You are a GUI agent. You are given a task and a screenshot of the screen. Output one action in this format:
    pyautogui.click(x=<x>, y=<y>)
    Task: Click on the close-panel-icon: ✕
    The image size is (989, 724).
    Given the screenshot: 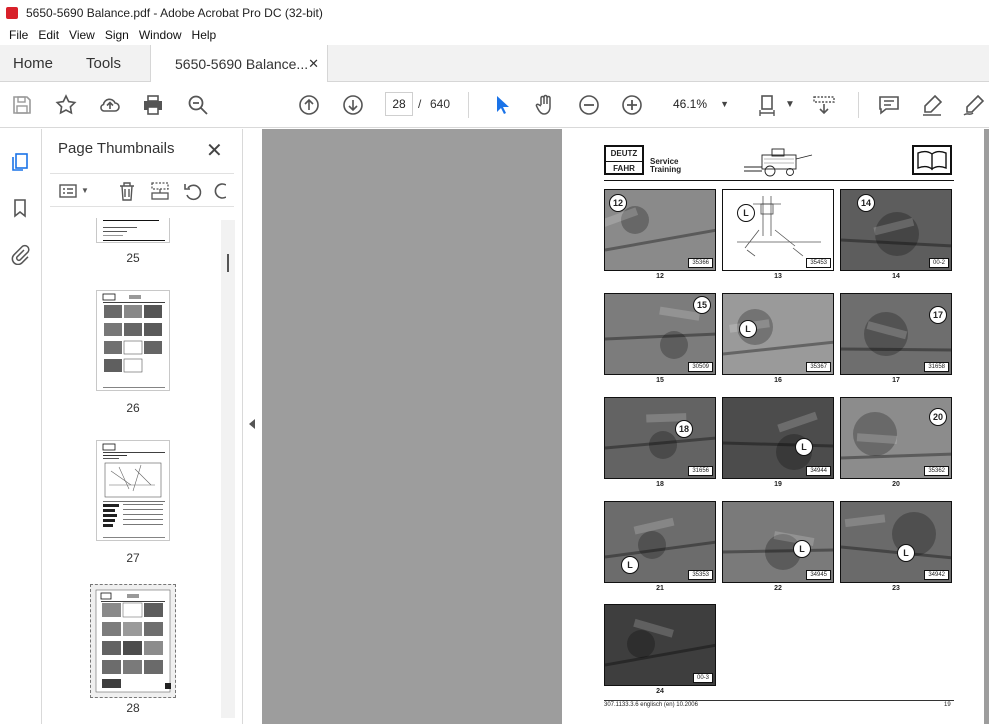 What is the action you would take?
    pyautogui.click(x=214, y=150)
    